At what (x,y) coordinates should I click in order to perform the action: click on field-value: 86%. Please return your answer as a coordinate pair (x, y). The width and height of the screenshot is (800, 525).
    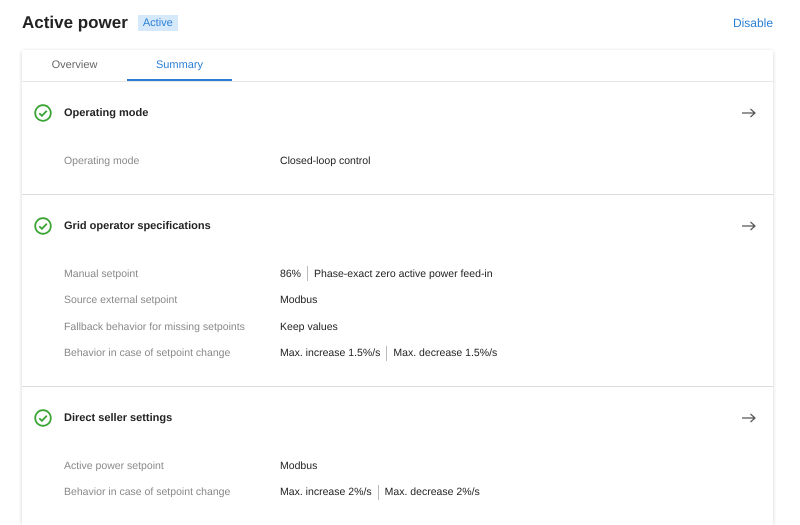
    Looking at the image, I should click on (291, 274).